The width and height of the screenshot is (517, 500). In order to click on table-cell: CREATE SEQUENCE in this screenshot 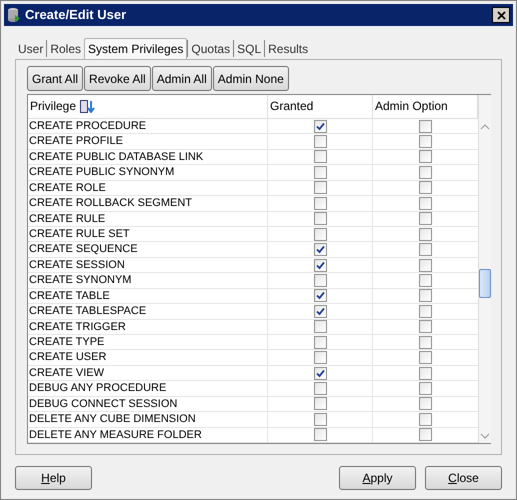, I will do `click(148, 249)`.